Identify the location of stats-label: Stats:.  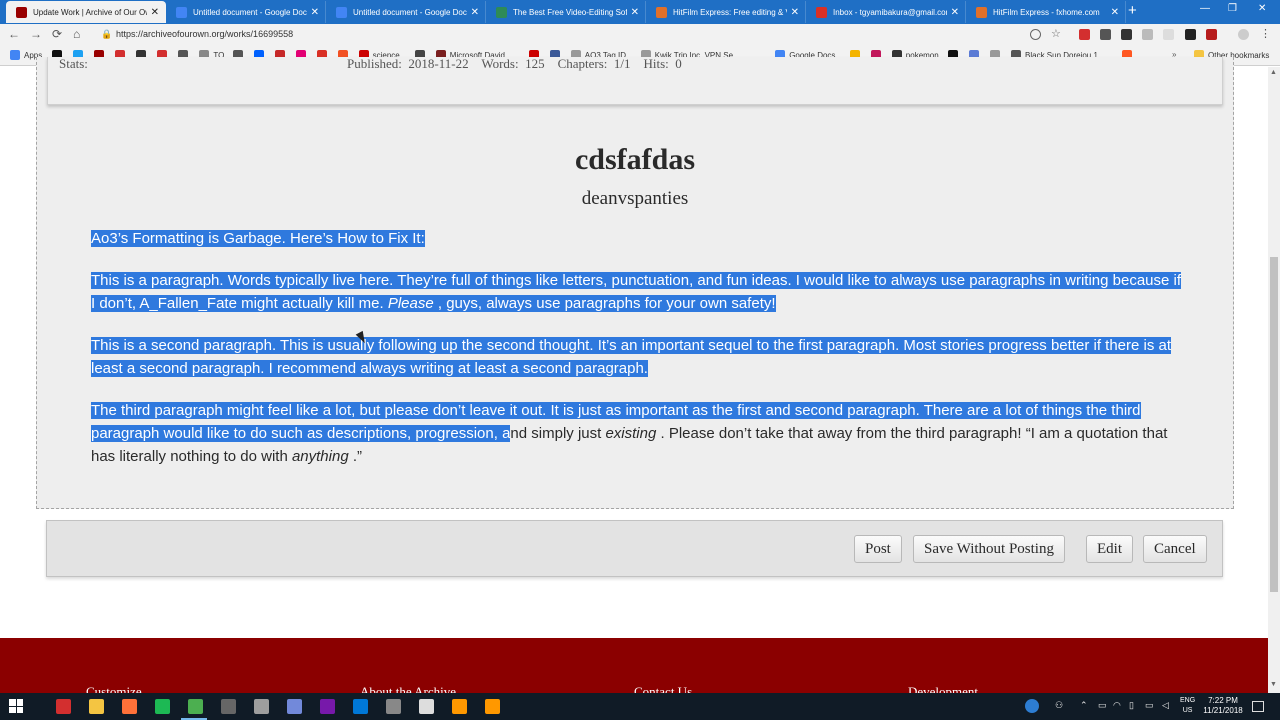
(73, 64).